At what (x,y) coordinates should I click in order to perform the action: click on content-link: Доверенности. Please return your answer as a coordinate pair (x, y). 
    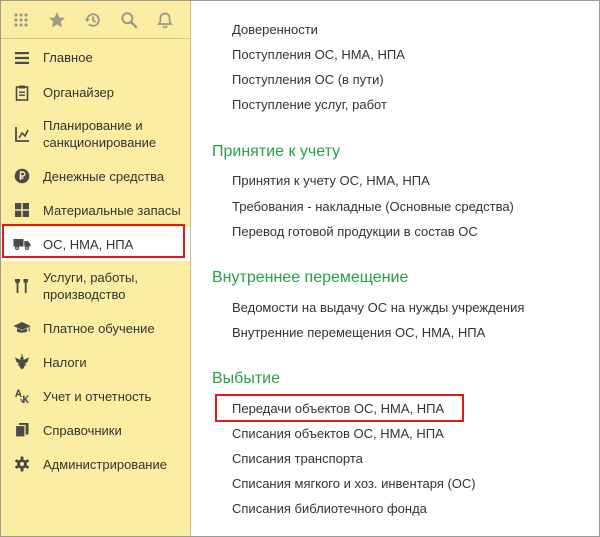
    Looking at the image, I should click on (275, 30).